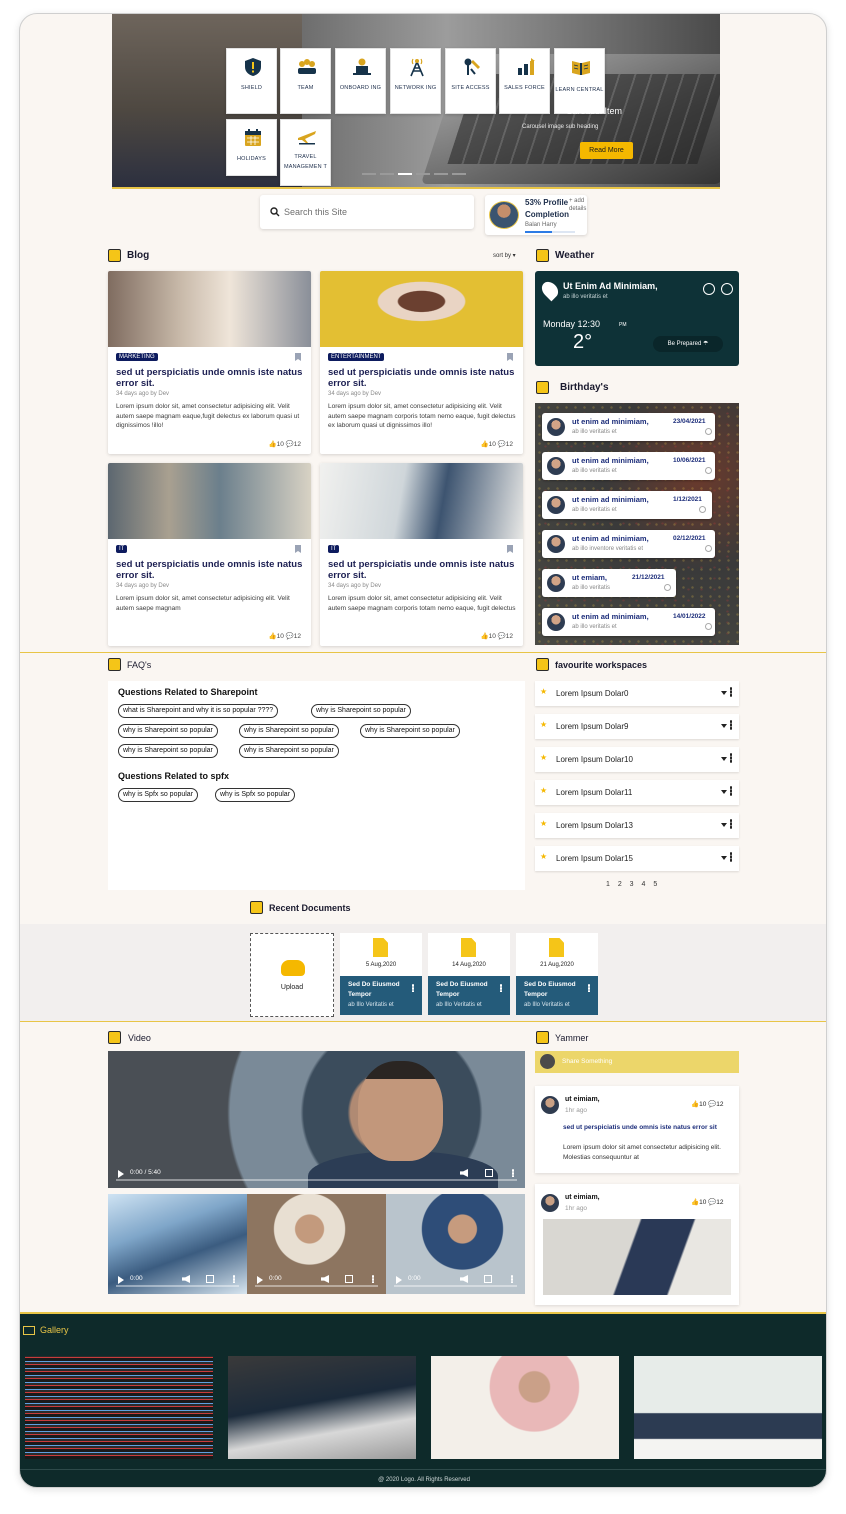  Describe the element at coordinates (688, 344) in the screenshot. I see `be-prepared-button: Be Prepared ☂` at that location.